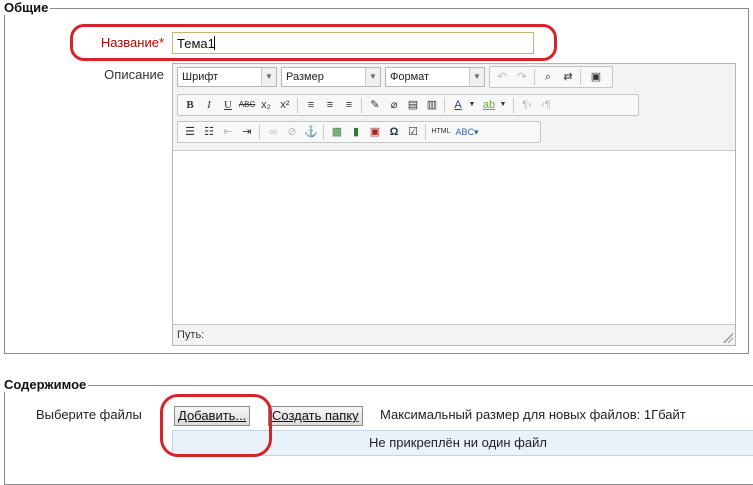 This screenshot has height=485, width=753. I want to click on highlight-color-icon: ab, so click(489, 105).